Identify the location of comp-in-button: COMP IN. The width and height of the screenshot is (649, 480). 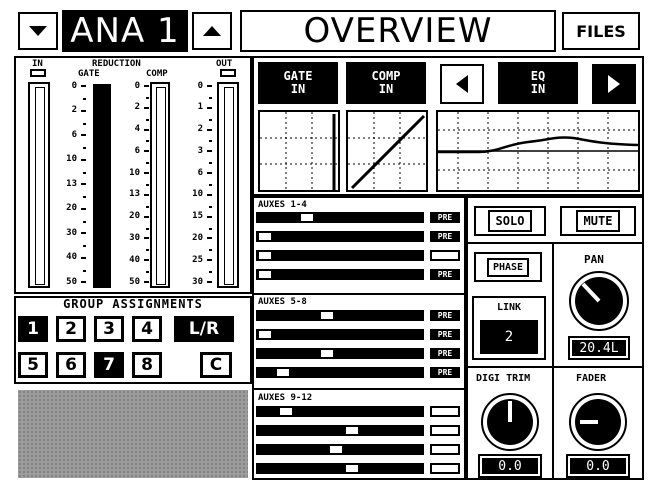
(386, 83).